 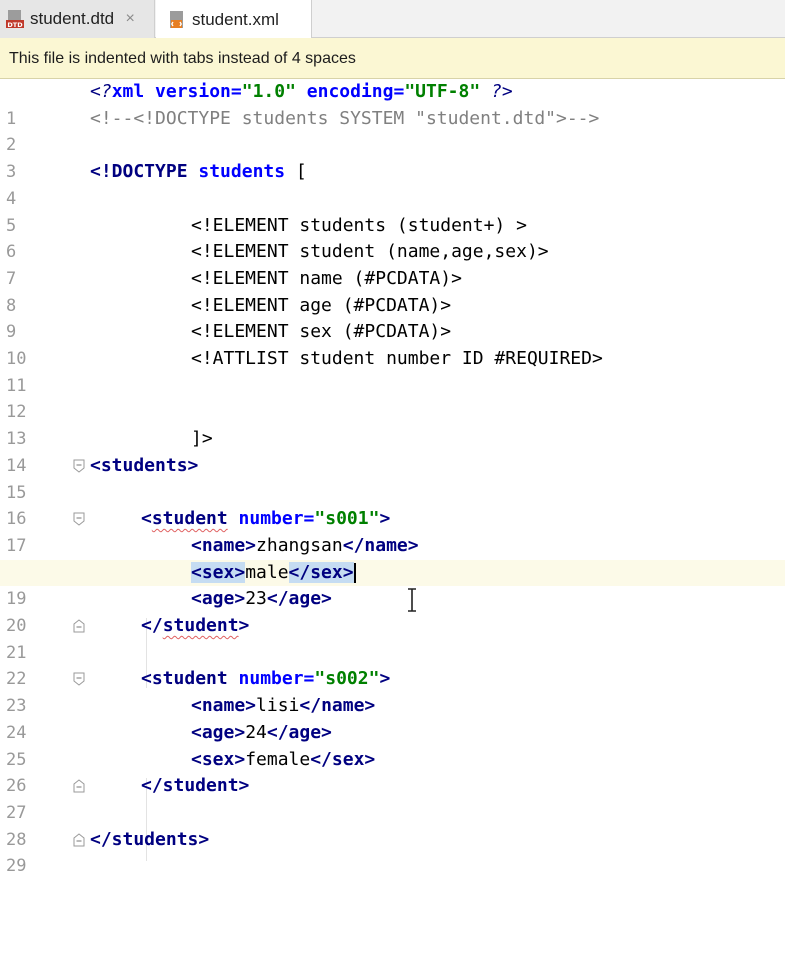 What do you see at coordinates (321, 572) in the screenshot?
I see `tag-highlight: </sex>` at bounding box center [321, 572].